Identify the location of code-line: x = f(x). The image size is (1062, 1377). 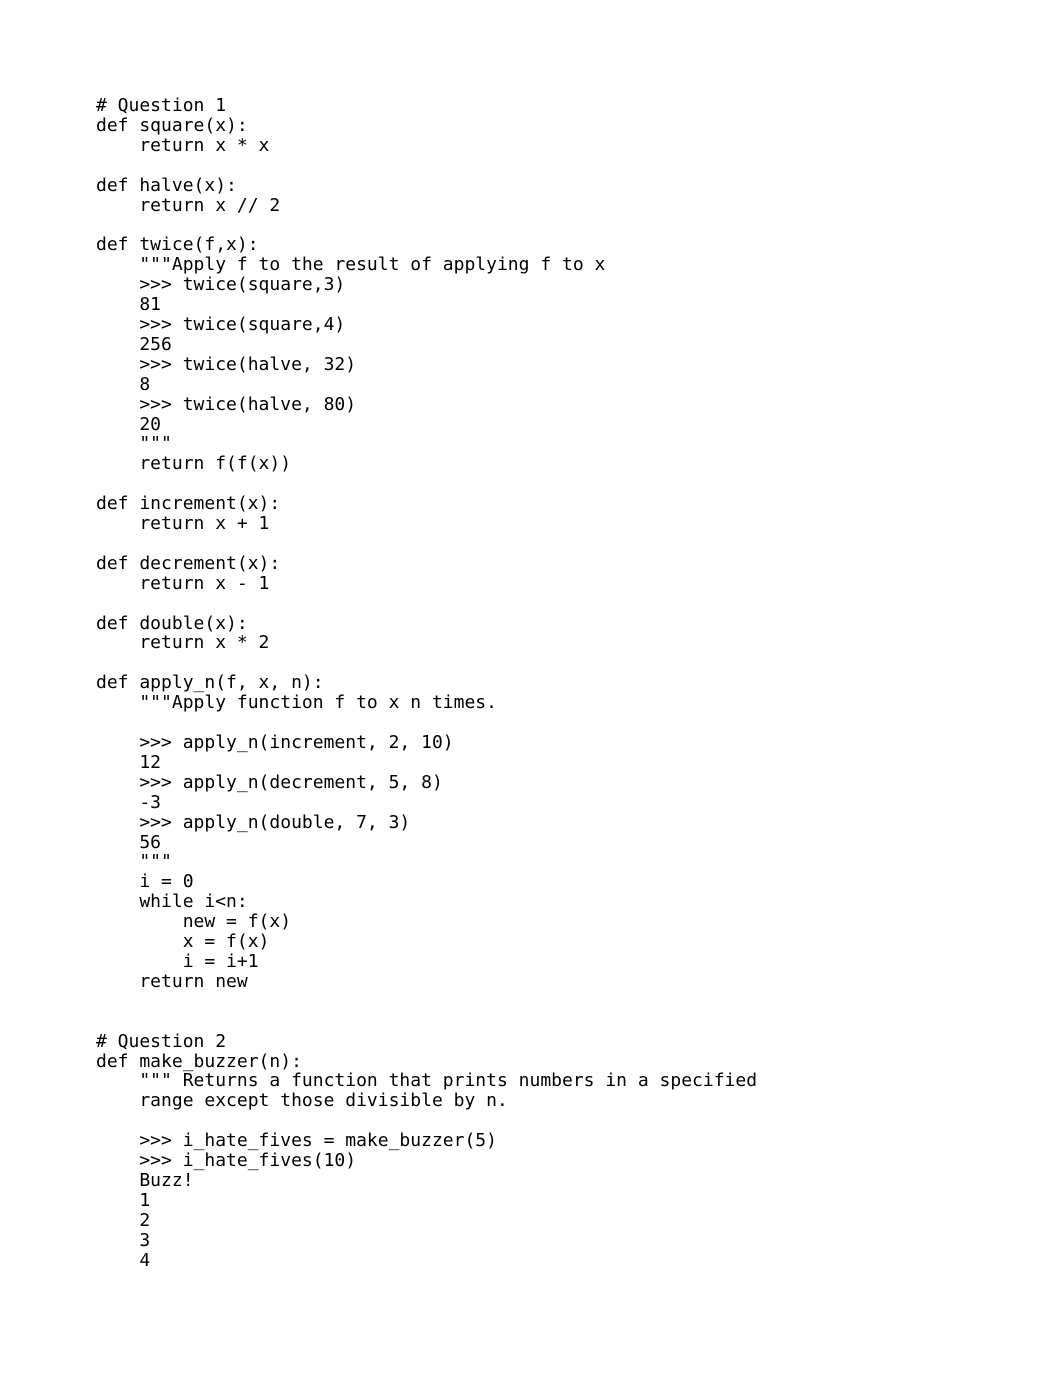
(183, 942).